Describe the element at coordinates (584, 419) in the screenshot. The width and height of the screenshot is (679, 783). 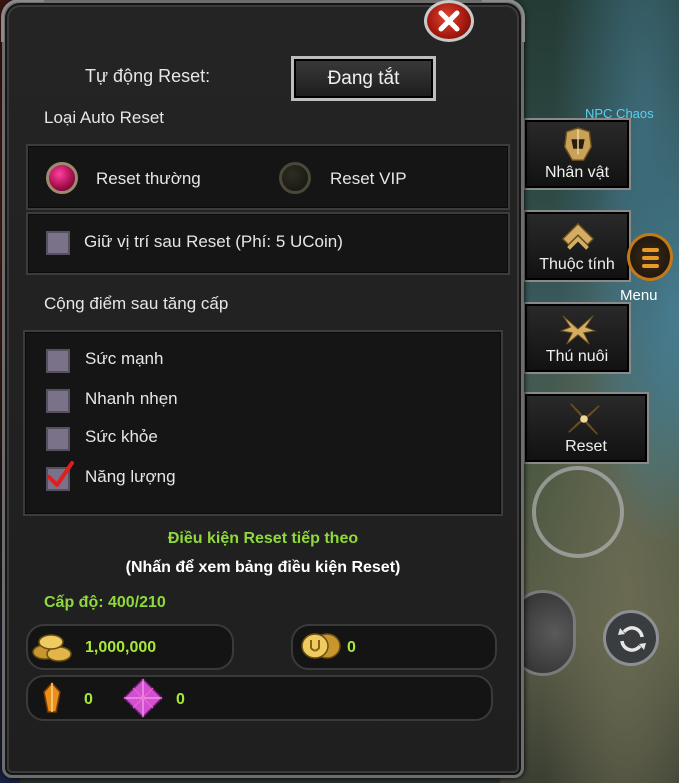
I see `reset-blades-icon` at that location.